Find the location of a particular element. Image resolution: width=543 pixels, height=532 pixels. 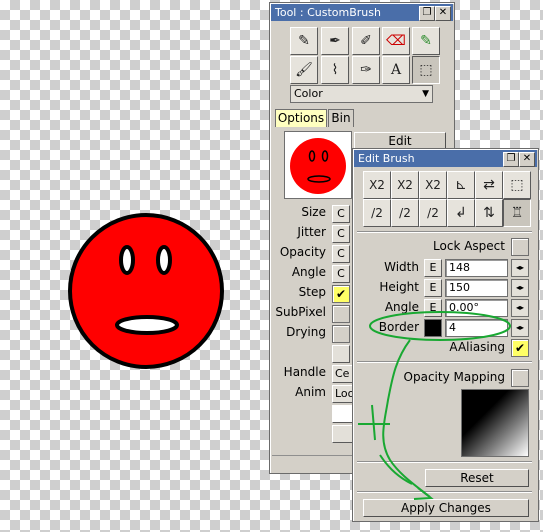

annotation-arrow-head is located at coordinates (423, 493).